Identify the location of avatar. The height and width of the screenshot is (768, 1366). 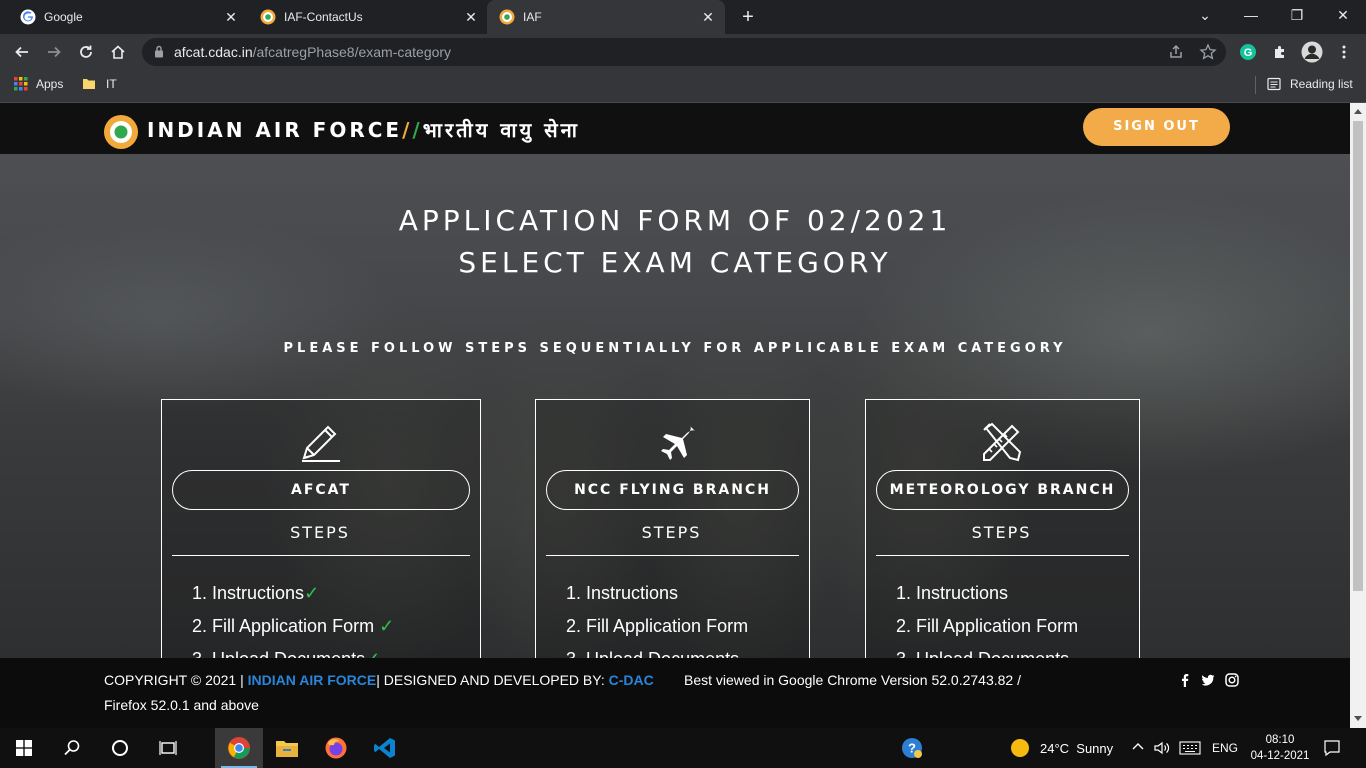
(1312, 52).